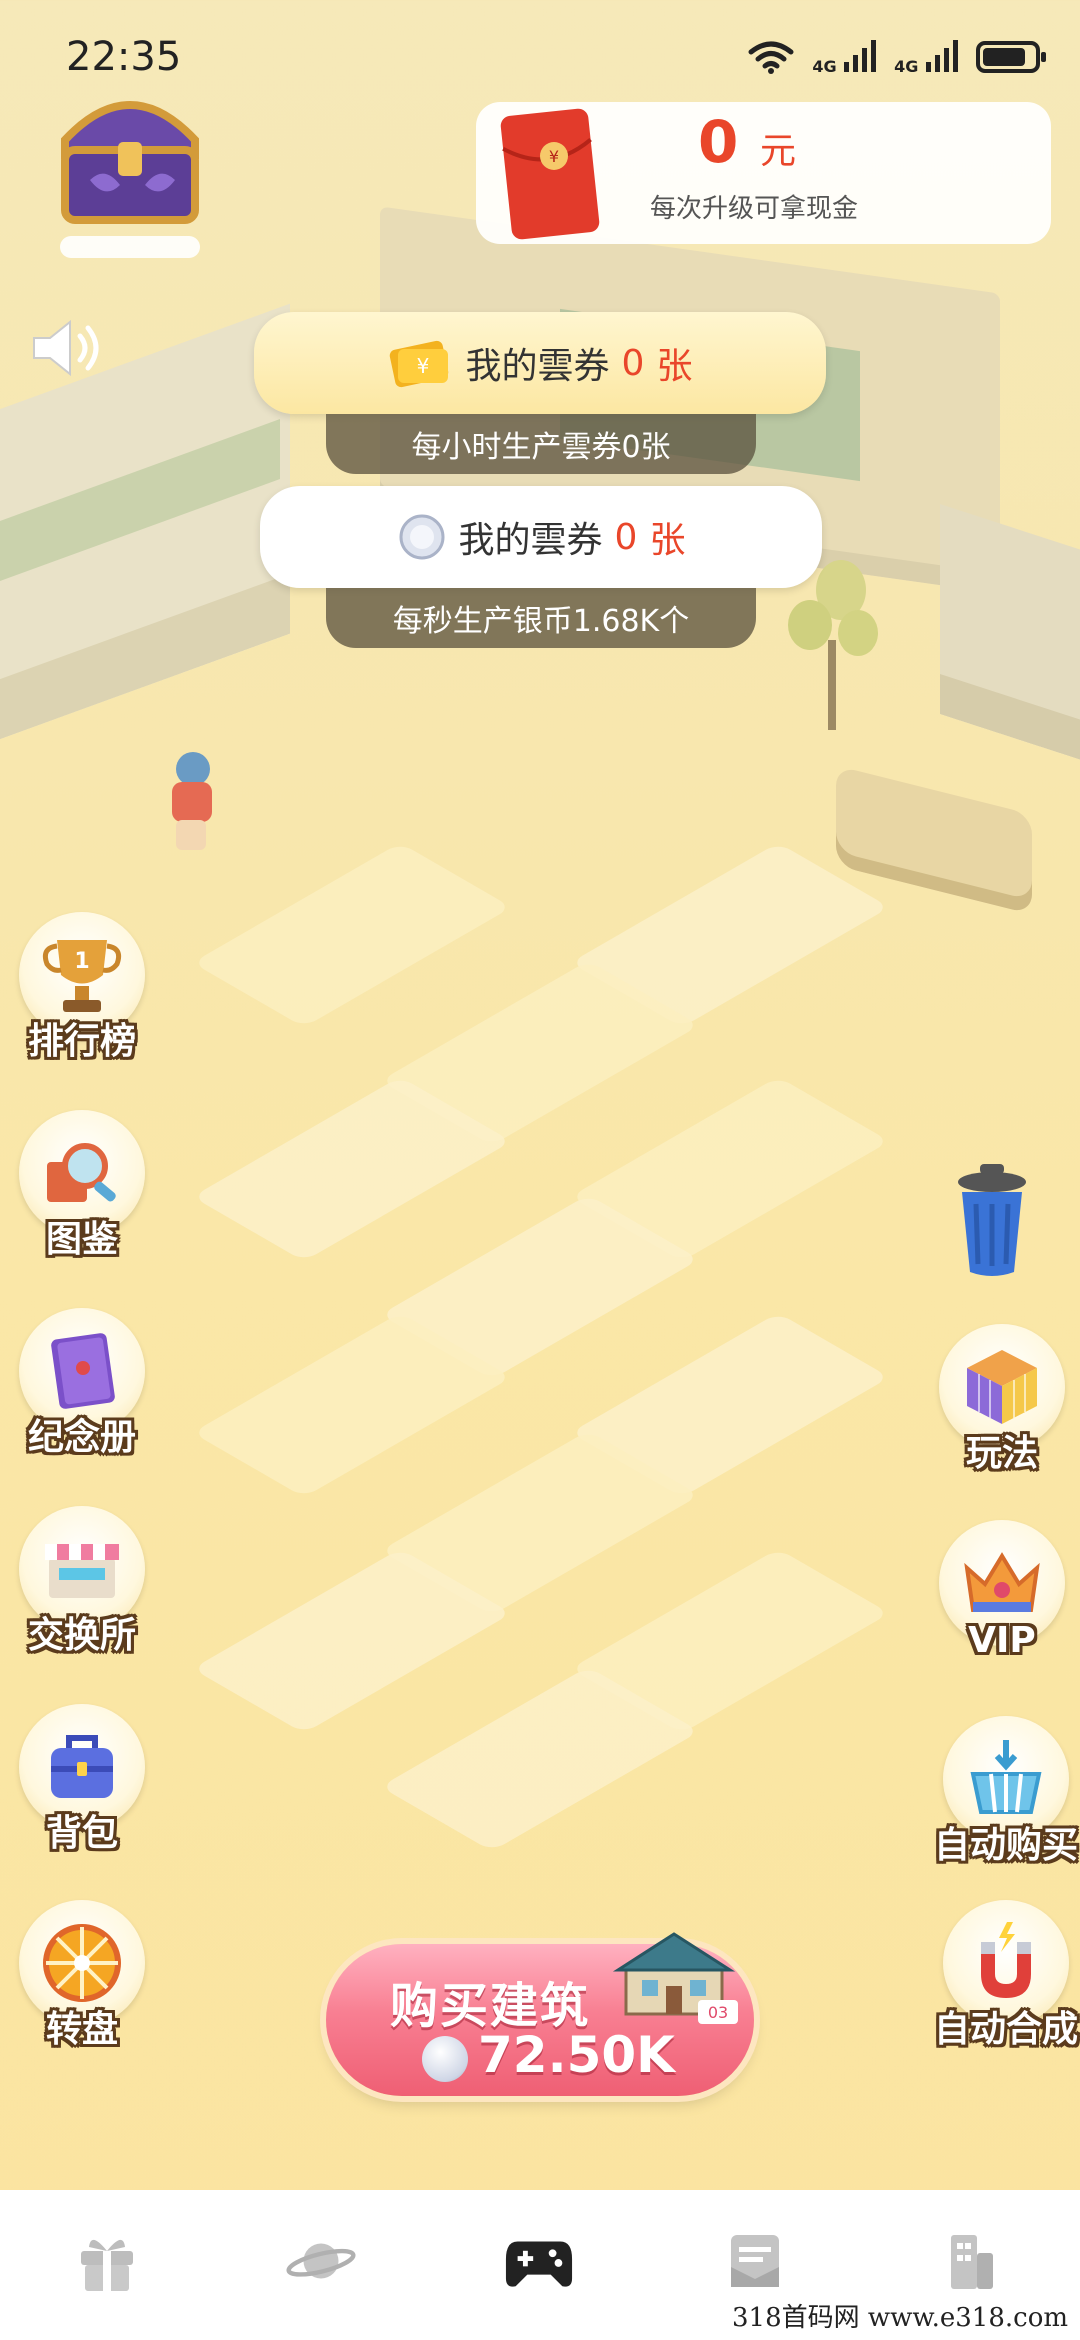 The height and width of the screenshot is (2340, 1080). Describe the element at coordinates (82, 976) in the screenshot. I see `trophy-icon: 1` at that location.